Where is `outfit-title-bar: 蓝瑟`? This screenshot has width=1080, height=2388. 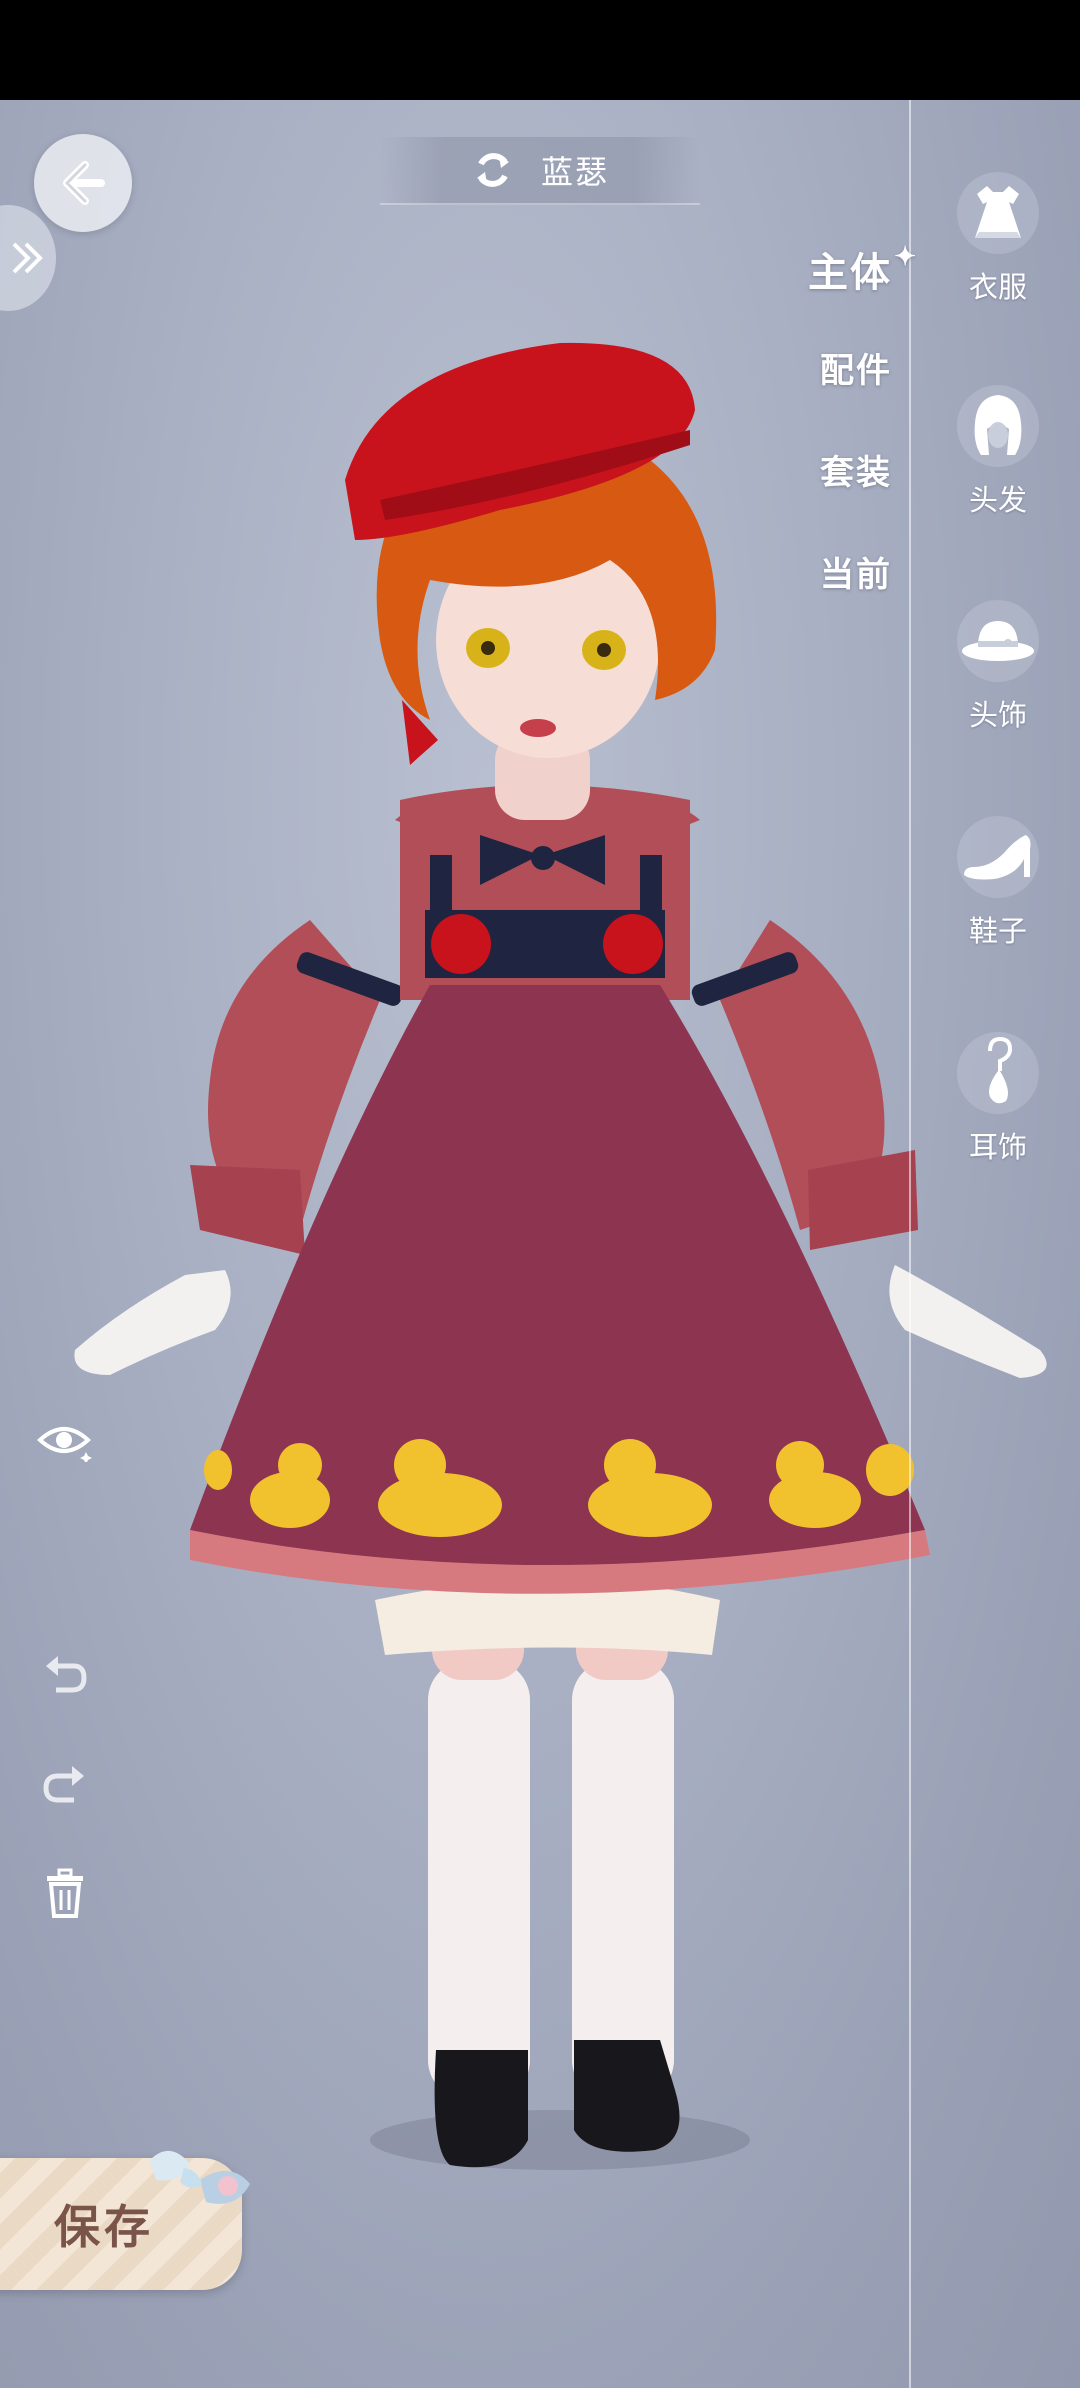 outfit-title-bar: 蓝瑟 is located at coordinates (540, 171).